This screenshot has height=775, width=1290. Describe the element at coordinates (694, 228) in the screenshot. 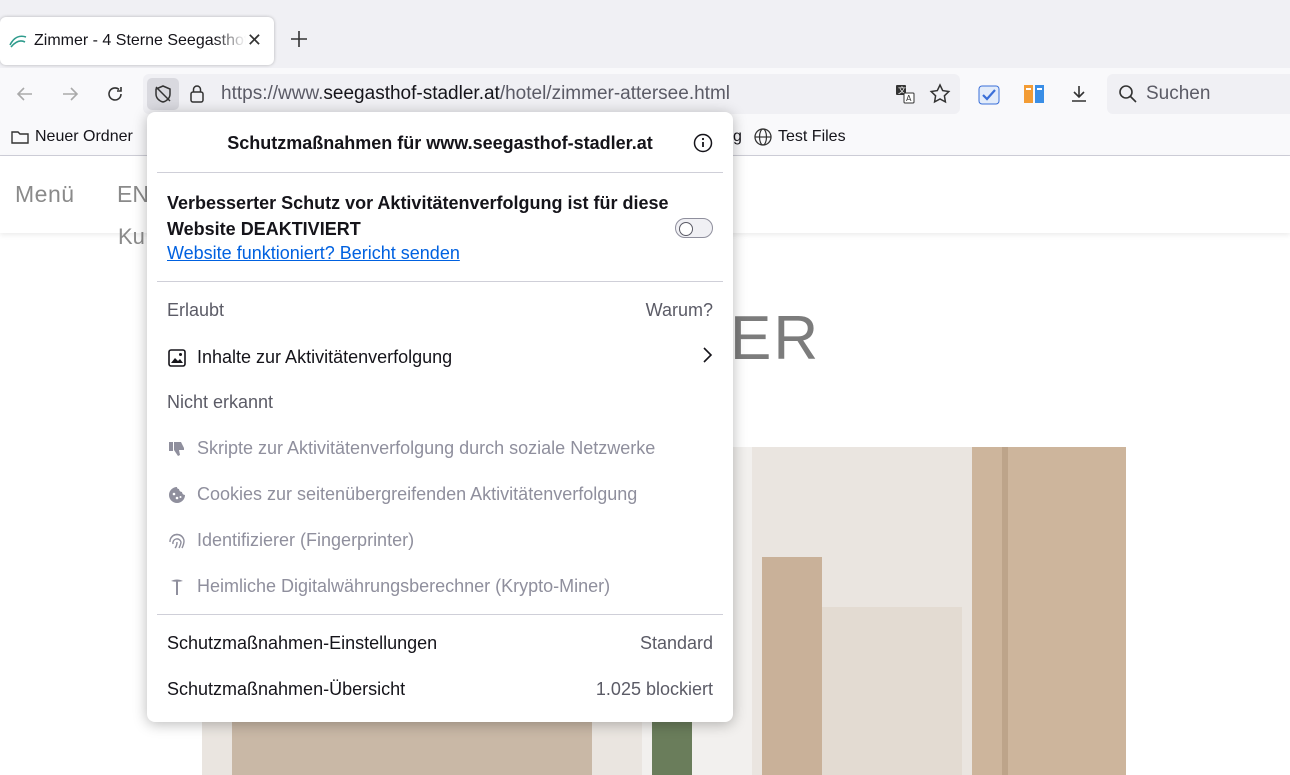

I see `protection-toggle` at that location.